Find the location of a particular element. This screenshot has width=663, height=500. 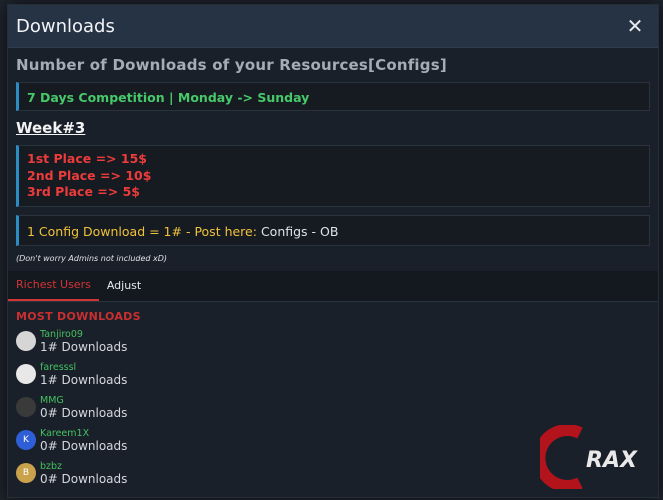

close-icon: ✕ is located at coordinates (635, 26).